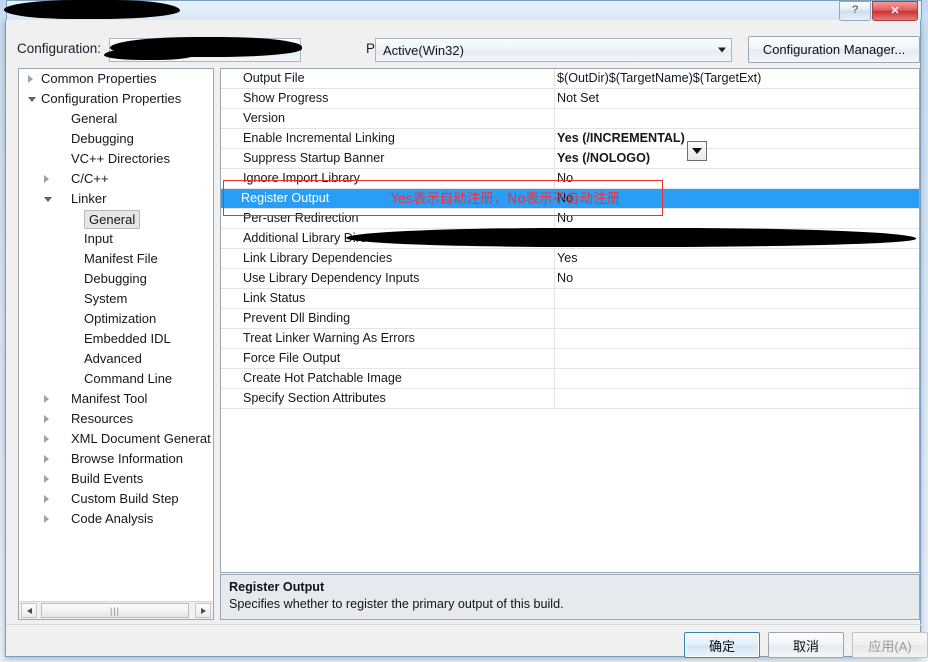 The height and width of the screenshot is (662, 928). What do you see at coordinates (116, 239) in the screenshot?
I see `tree-item: Input` at bounding box center [116, 239].